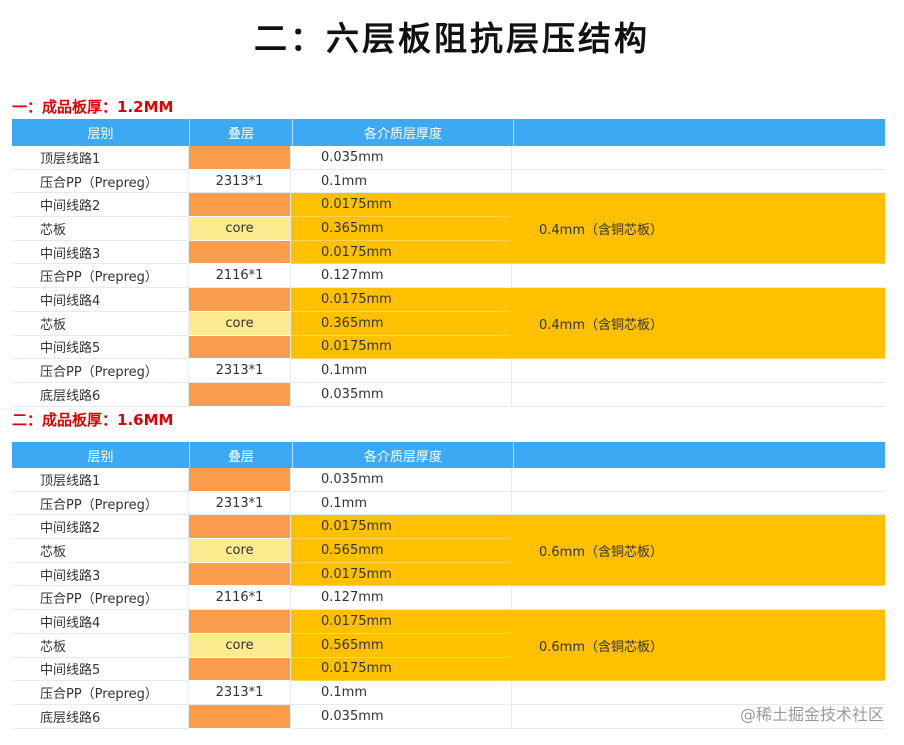 This screenshot has height=745, width=904. I want to click on table-row: 中间线路5 0.0175mm, so click(261, 347).